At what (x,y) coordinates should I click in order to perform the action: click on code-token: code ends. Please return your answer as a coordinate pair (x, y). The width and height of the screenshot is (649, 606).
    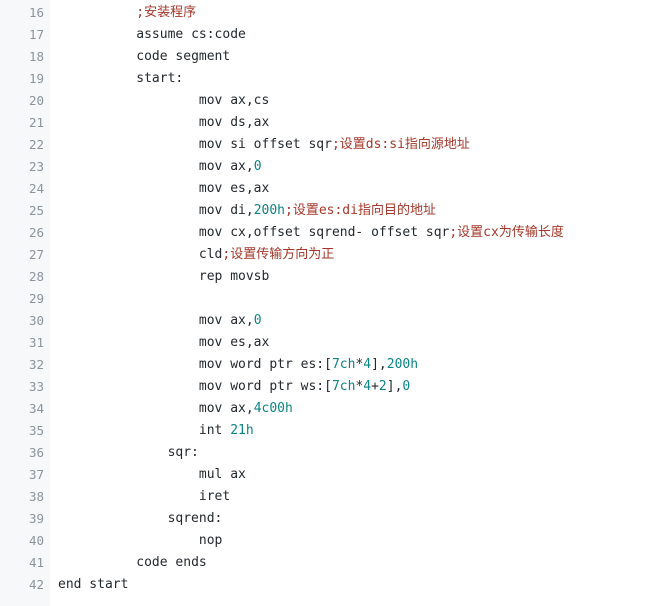
    Looking at the image, I should click on (171, 562).